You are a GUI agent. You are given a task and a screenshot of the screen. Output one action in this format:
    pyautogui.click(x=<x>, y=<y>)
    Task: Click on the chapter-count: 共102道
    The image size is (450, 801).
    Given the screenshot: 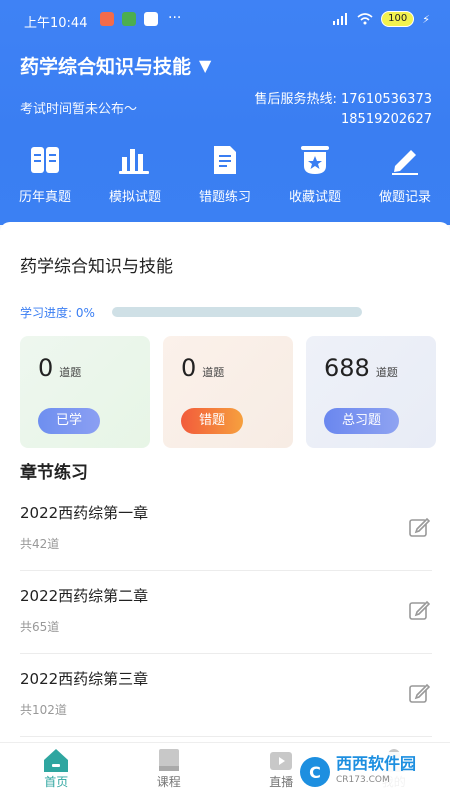 What is the action you would take?
    pyautogui.click(x=43, y=710)
    